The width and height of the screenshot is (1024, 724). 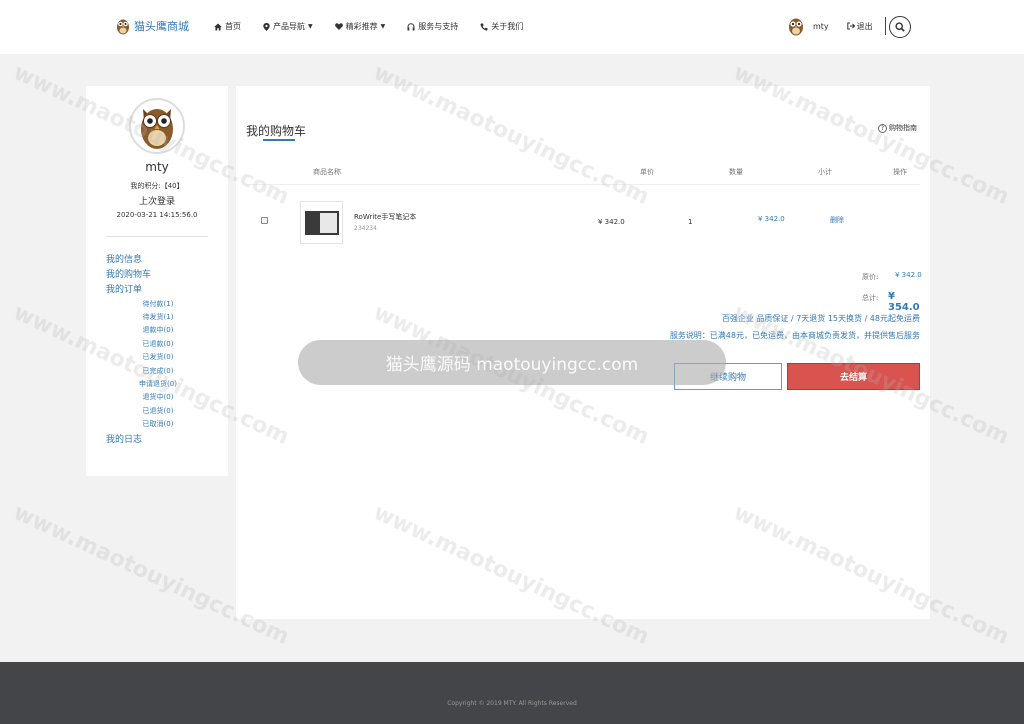 I want to click on watermark-banner: 猫头鹰源码 maotouyingcc.com, so click(x=512, y=362).